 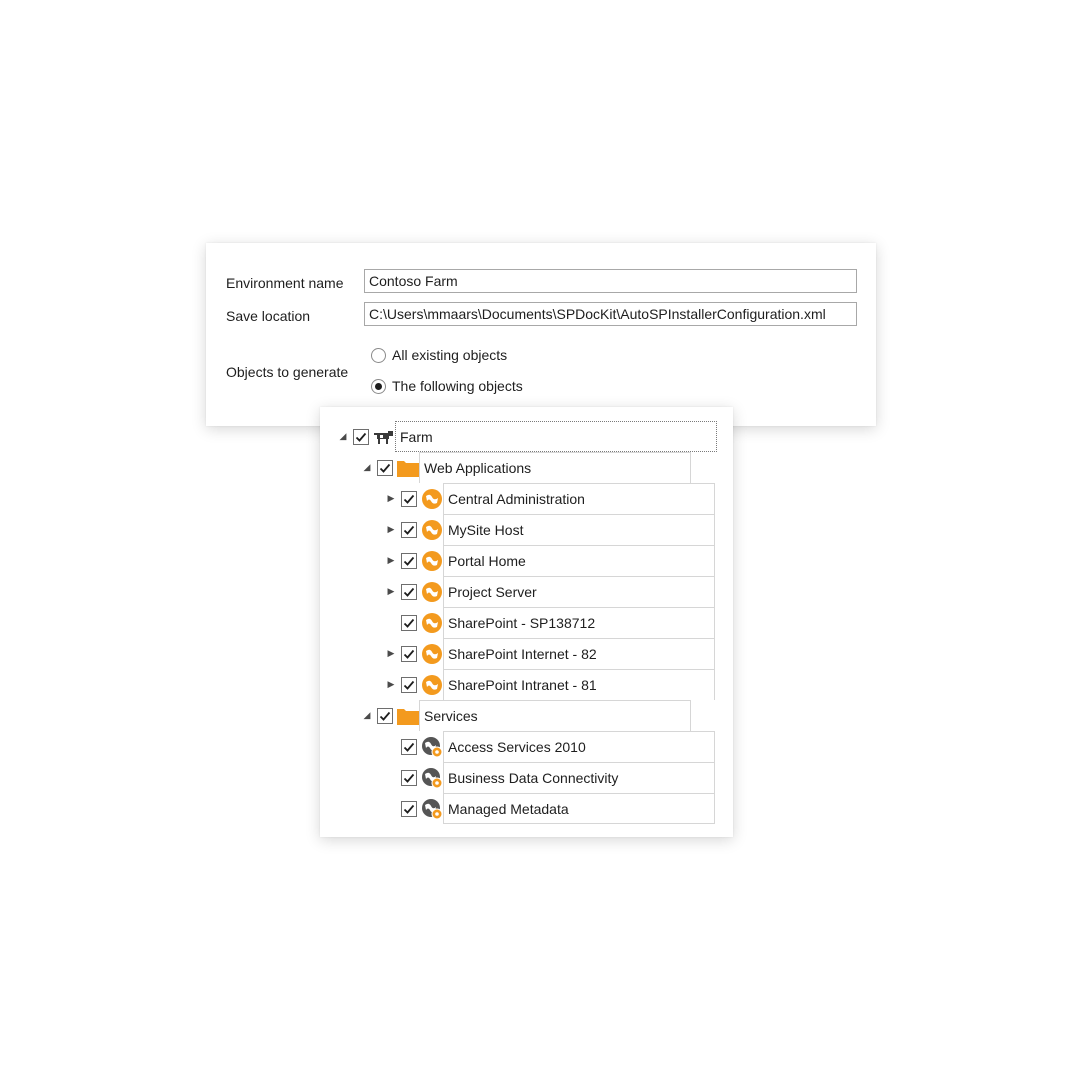 I want to click on web-applications-checkbox, so click(x=385, y=467).